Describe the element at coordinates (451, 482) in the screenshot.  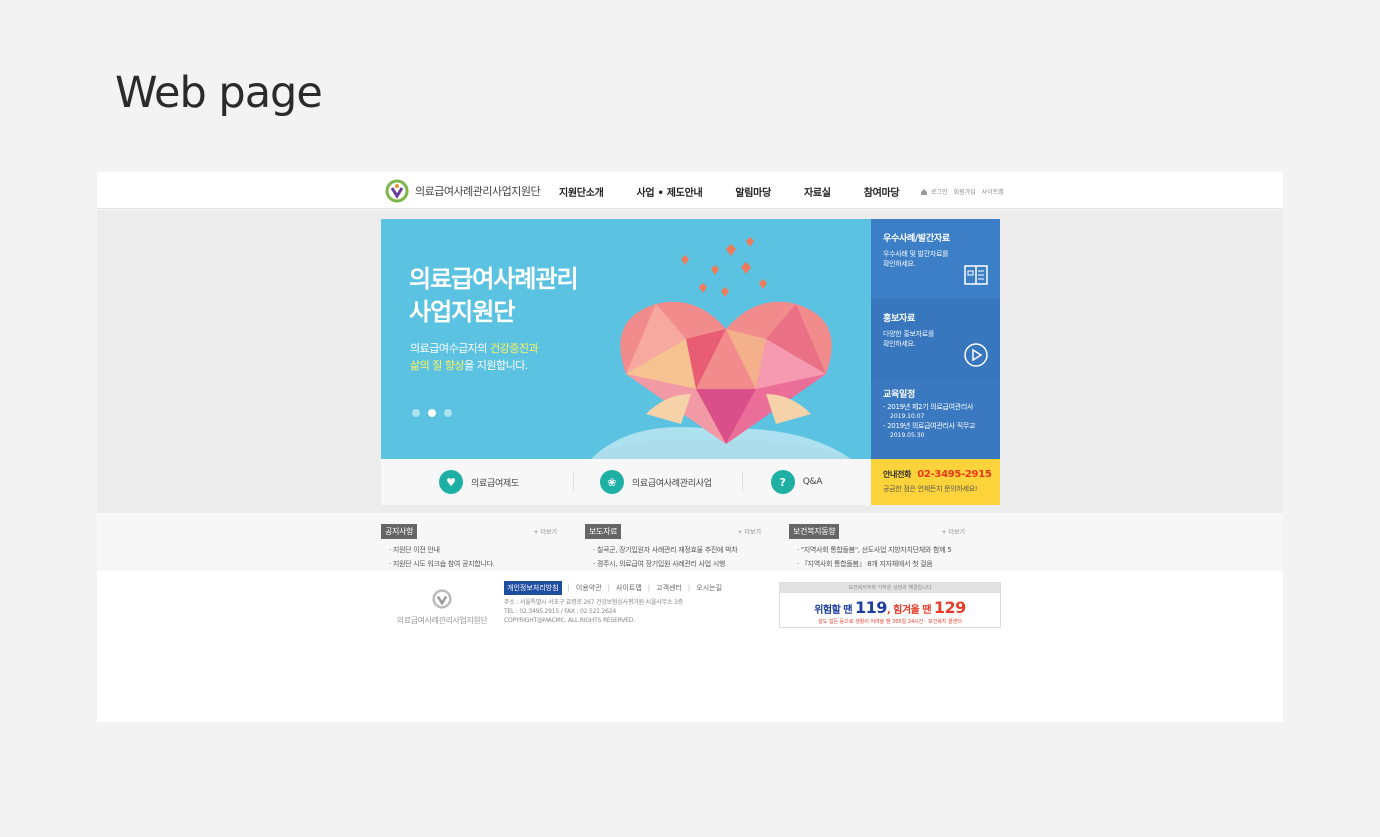
I see `heart-icon: ♥` at that location.